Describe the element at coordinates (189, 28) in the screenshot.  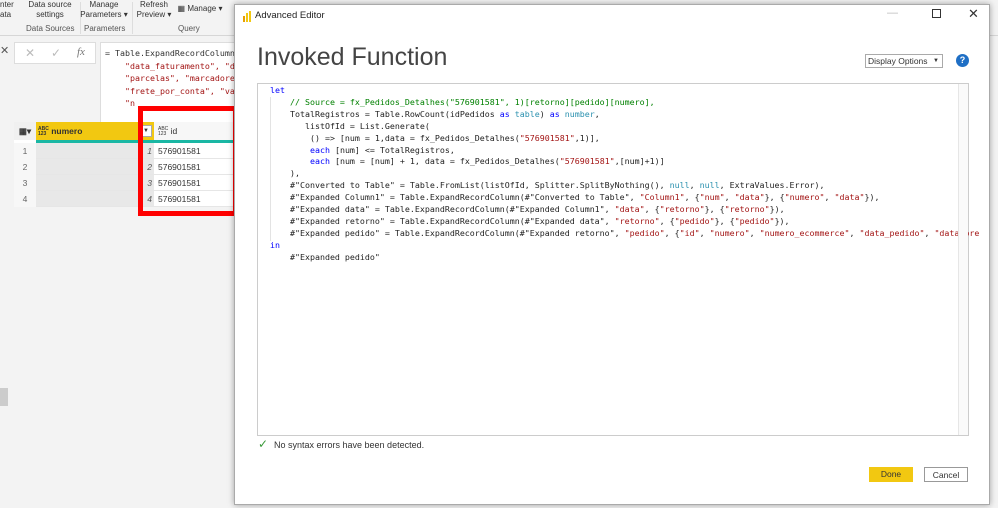
I see `group-label: Query` at that location.